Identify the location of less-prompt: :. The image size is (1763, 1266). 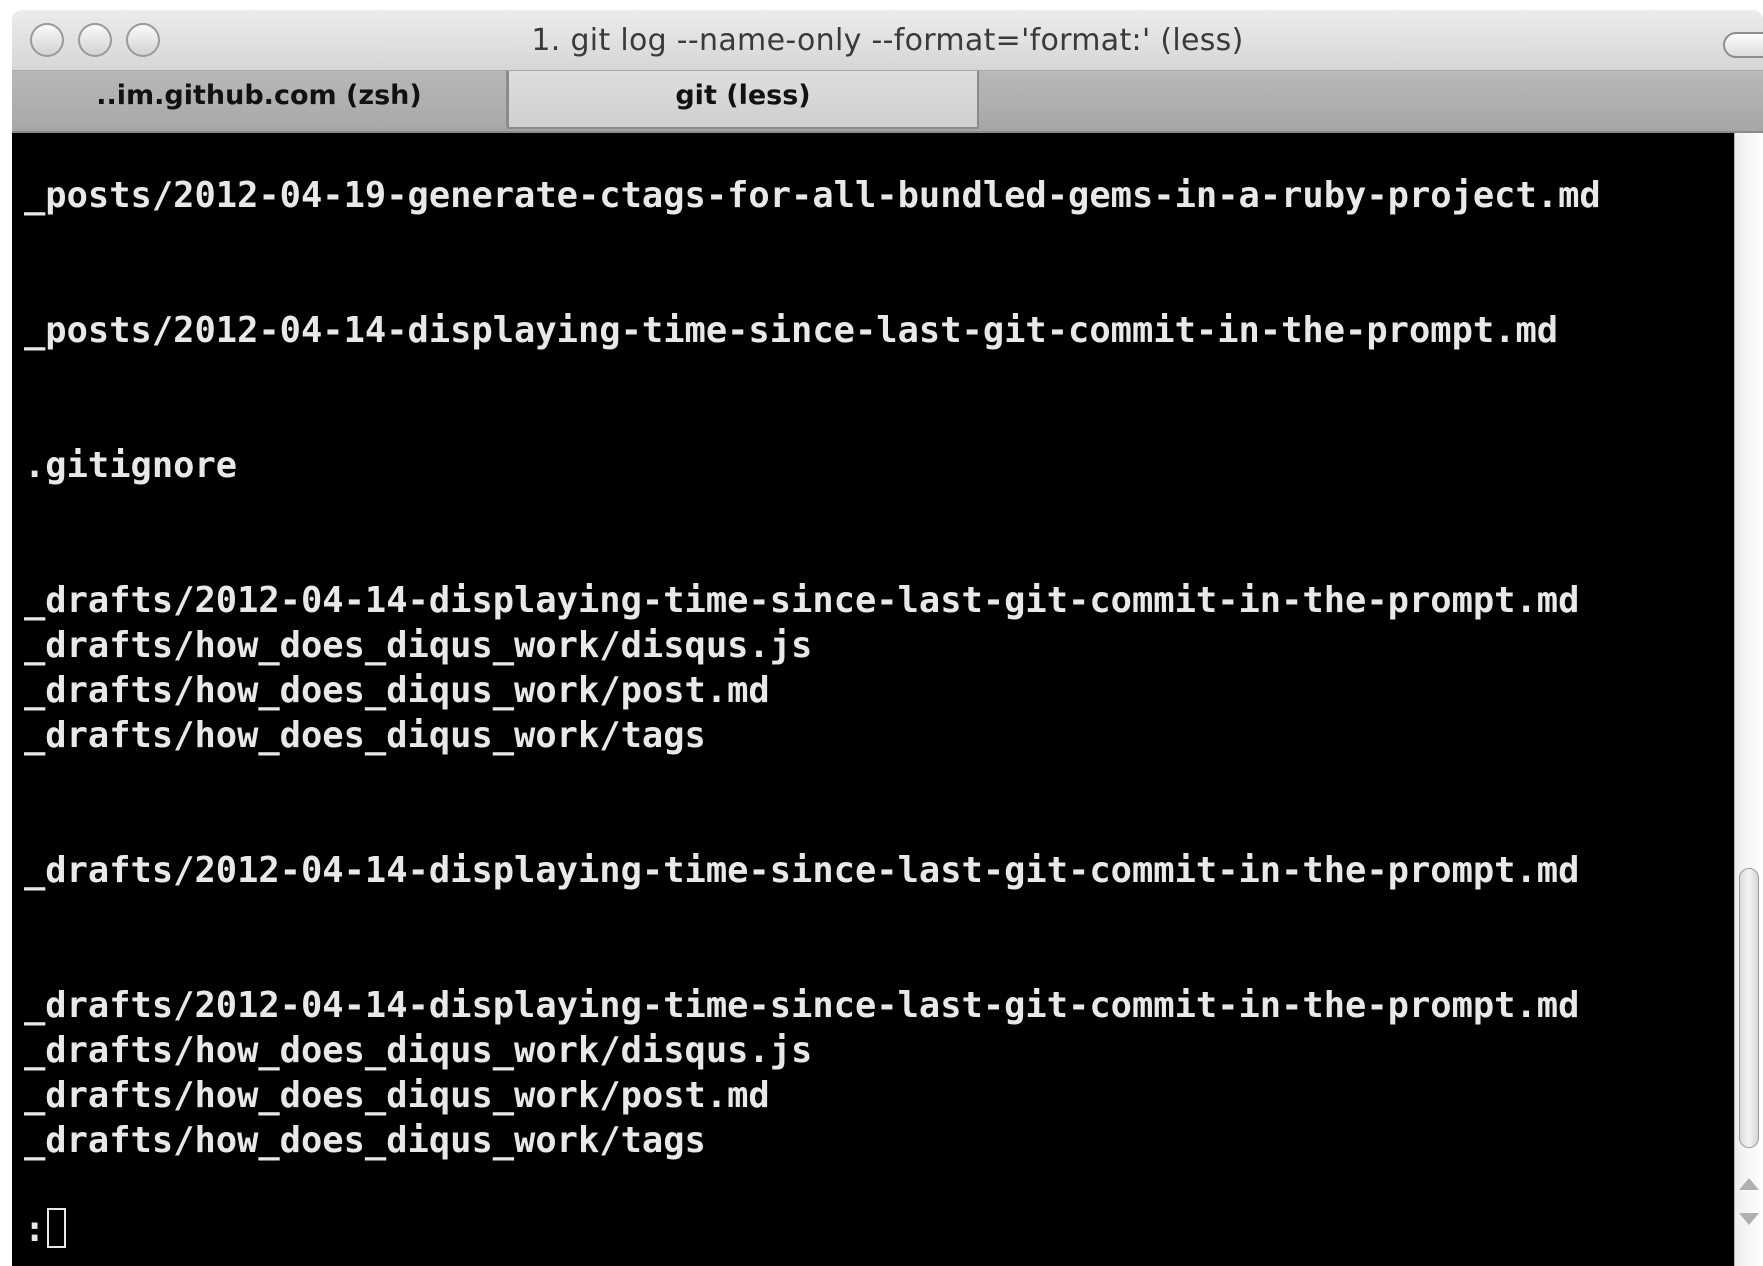
(45, 1229).